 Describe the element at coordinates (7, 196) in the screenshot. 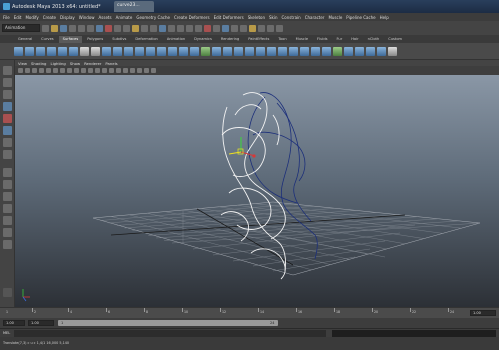

I see `layout-persp-outliner-icon` at that location.